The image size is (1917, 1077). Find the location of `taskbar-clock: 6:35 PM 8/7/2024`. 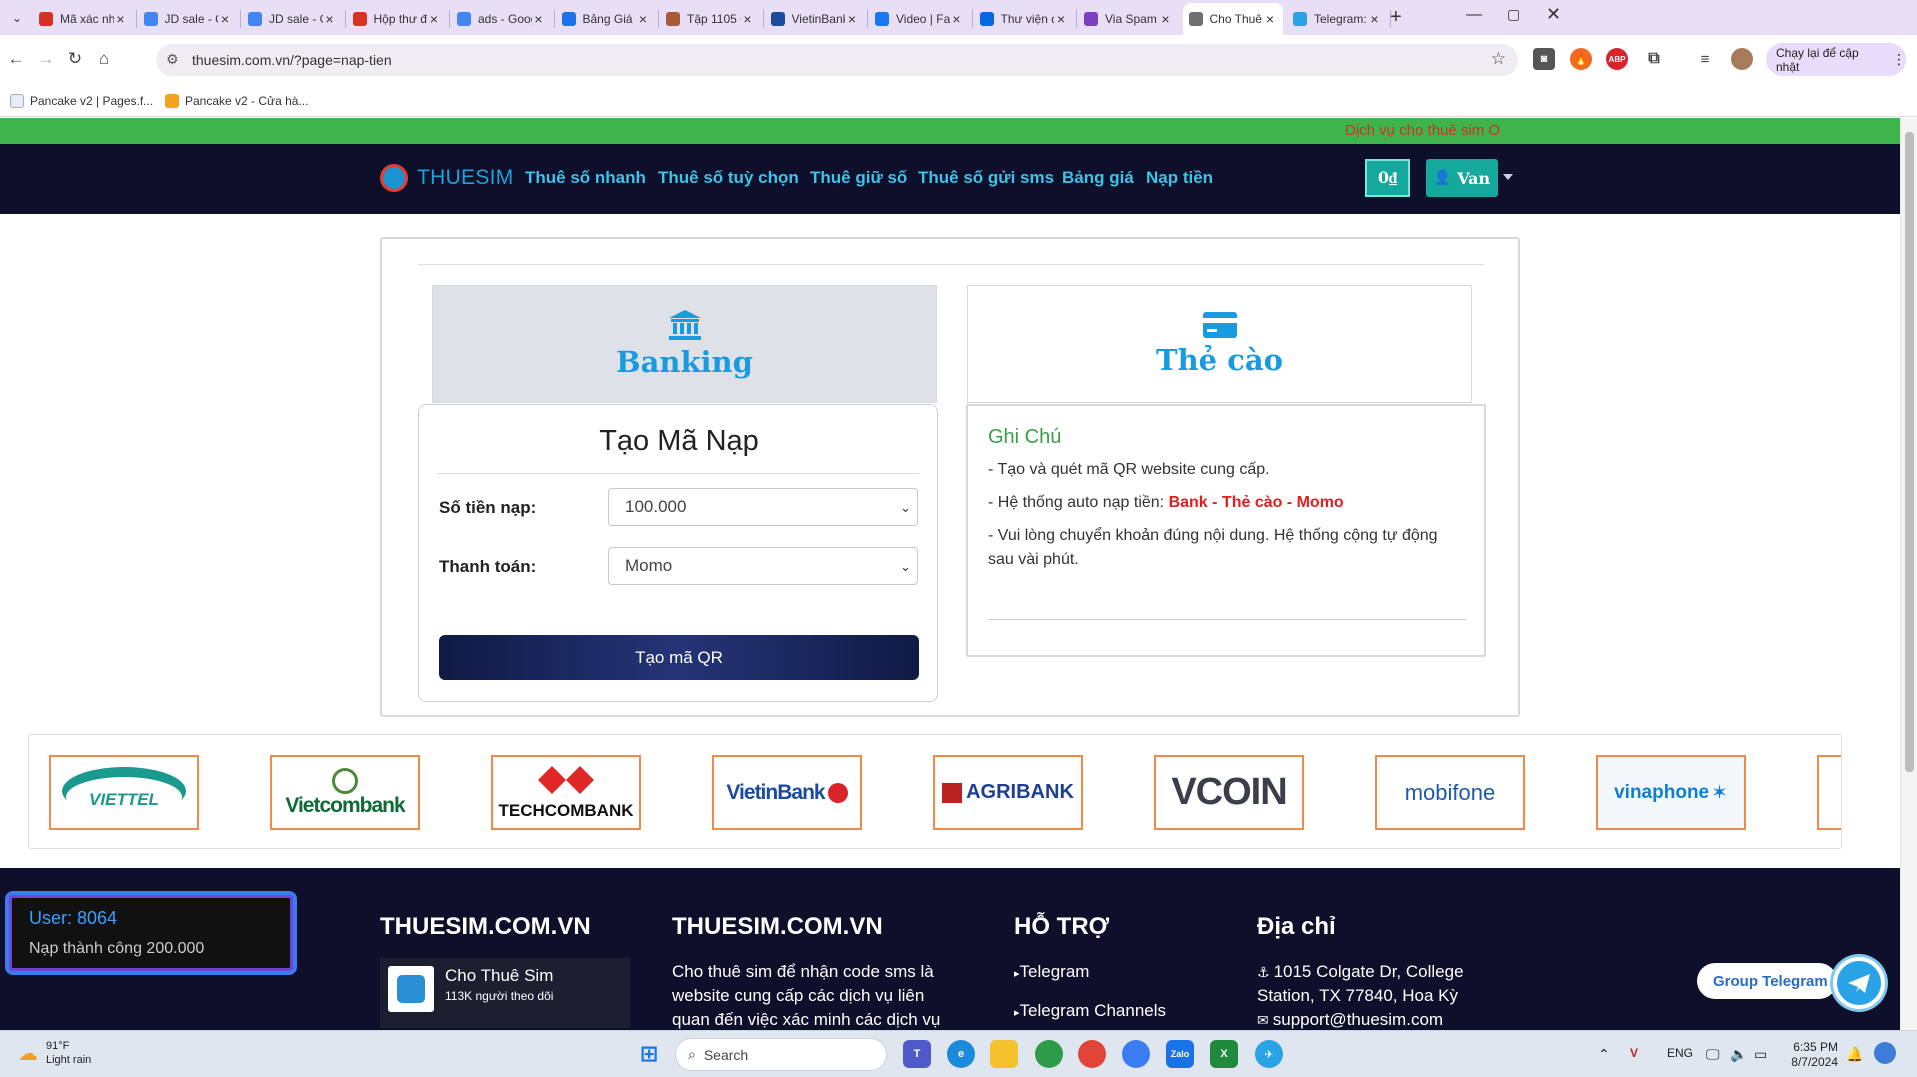

taskbar-clock: 6:35 PM 8/7/2024 is located at coordinates (1812, 1055).